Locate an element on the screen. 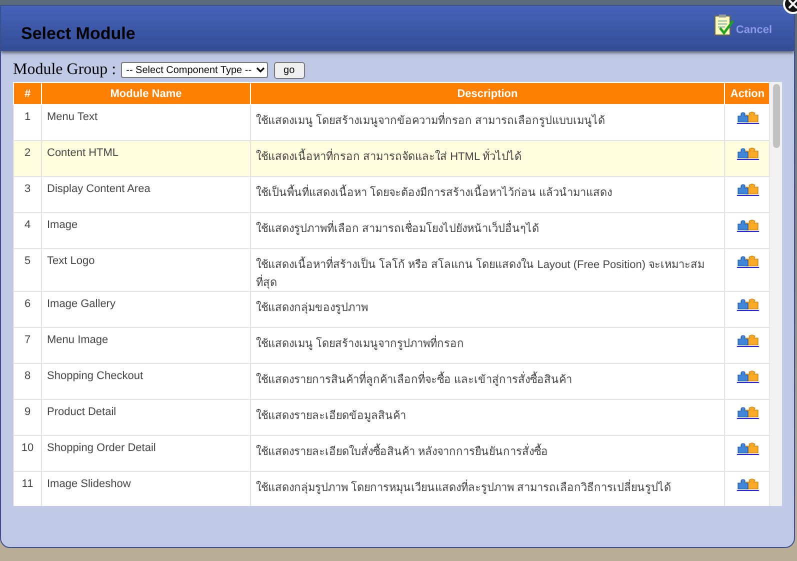 This screenshot has height=561, width=797. highlighted-row: 2 Content HTML ใช้แสดงเนื้อหาที่กรอก สามารถจัดและใส่ HTML ทั่วไปได้ is located at coordinates (392, 158).